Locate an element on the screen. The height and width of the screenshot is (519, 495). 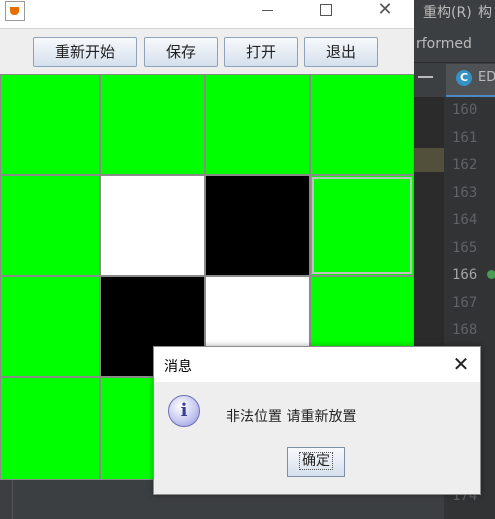
board-cell-white is located at coordinates (152, 225).